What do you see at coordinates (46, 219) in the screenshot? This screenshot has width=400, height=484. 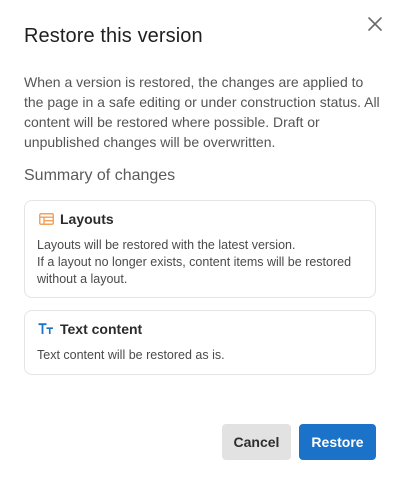 I see `layout-icon` at bounding box center [46, 219].